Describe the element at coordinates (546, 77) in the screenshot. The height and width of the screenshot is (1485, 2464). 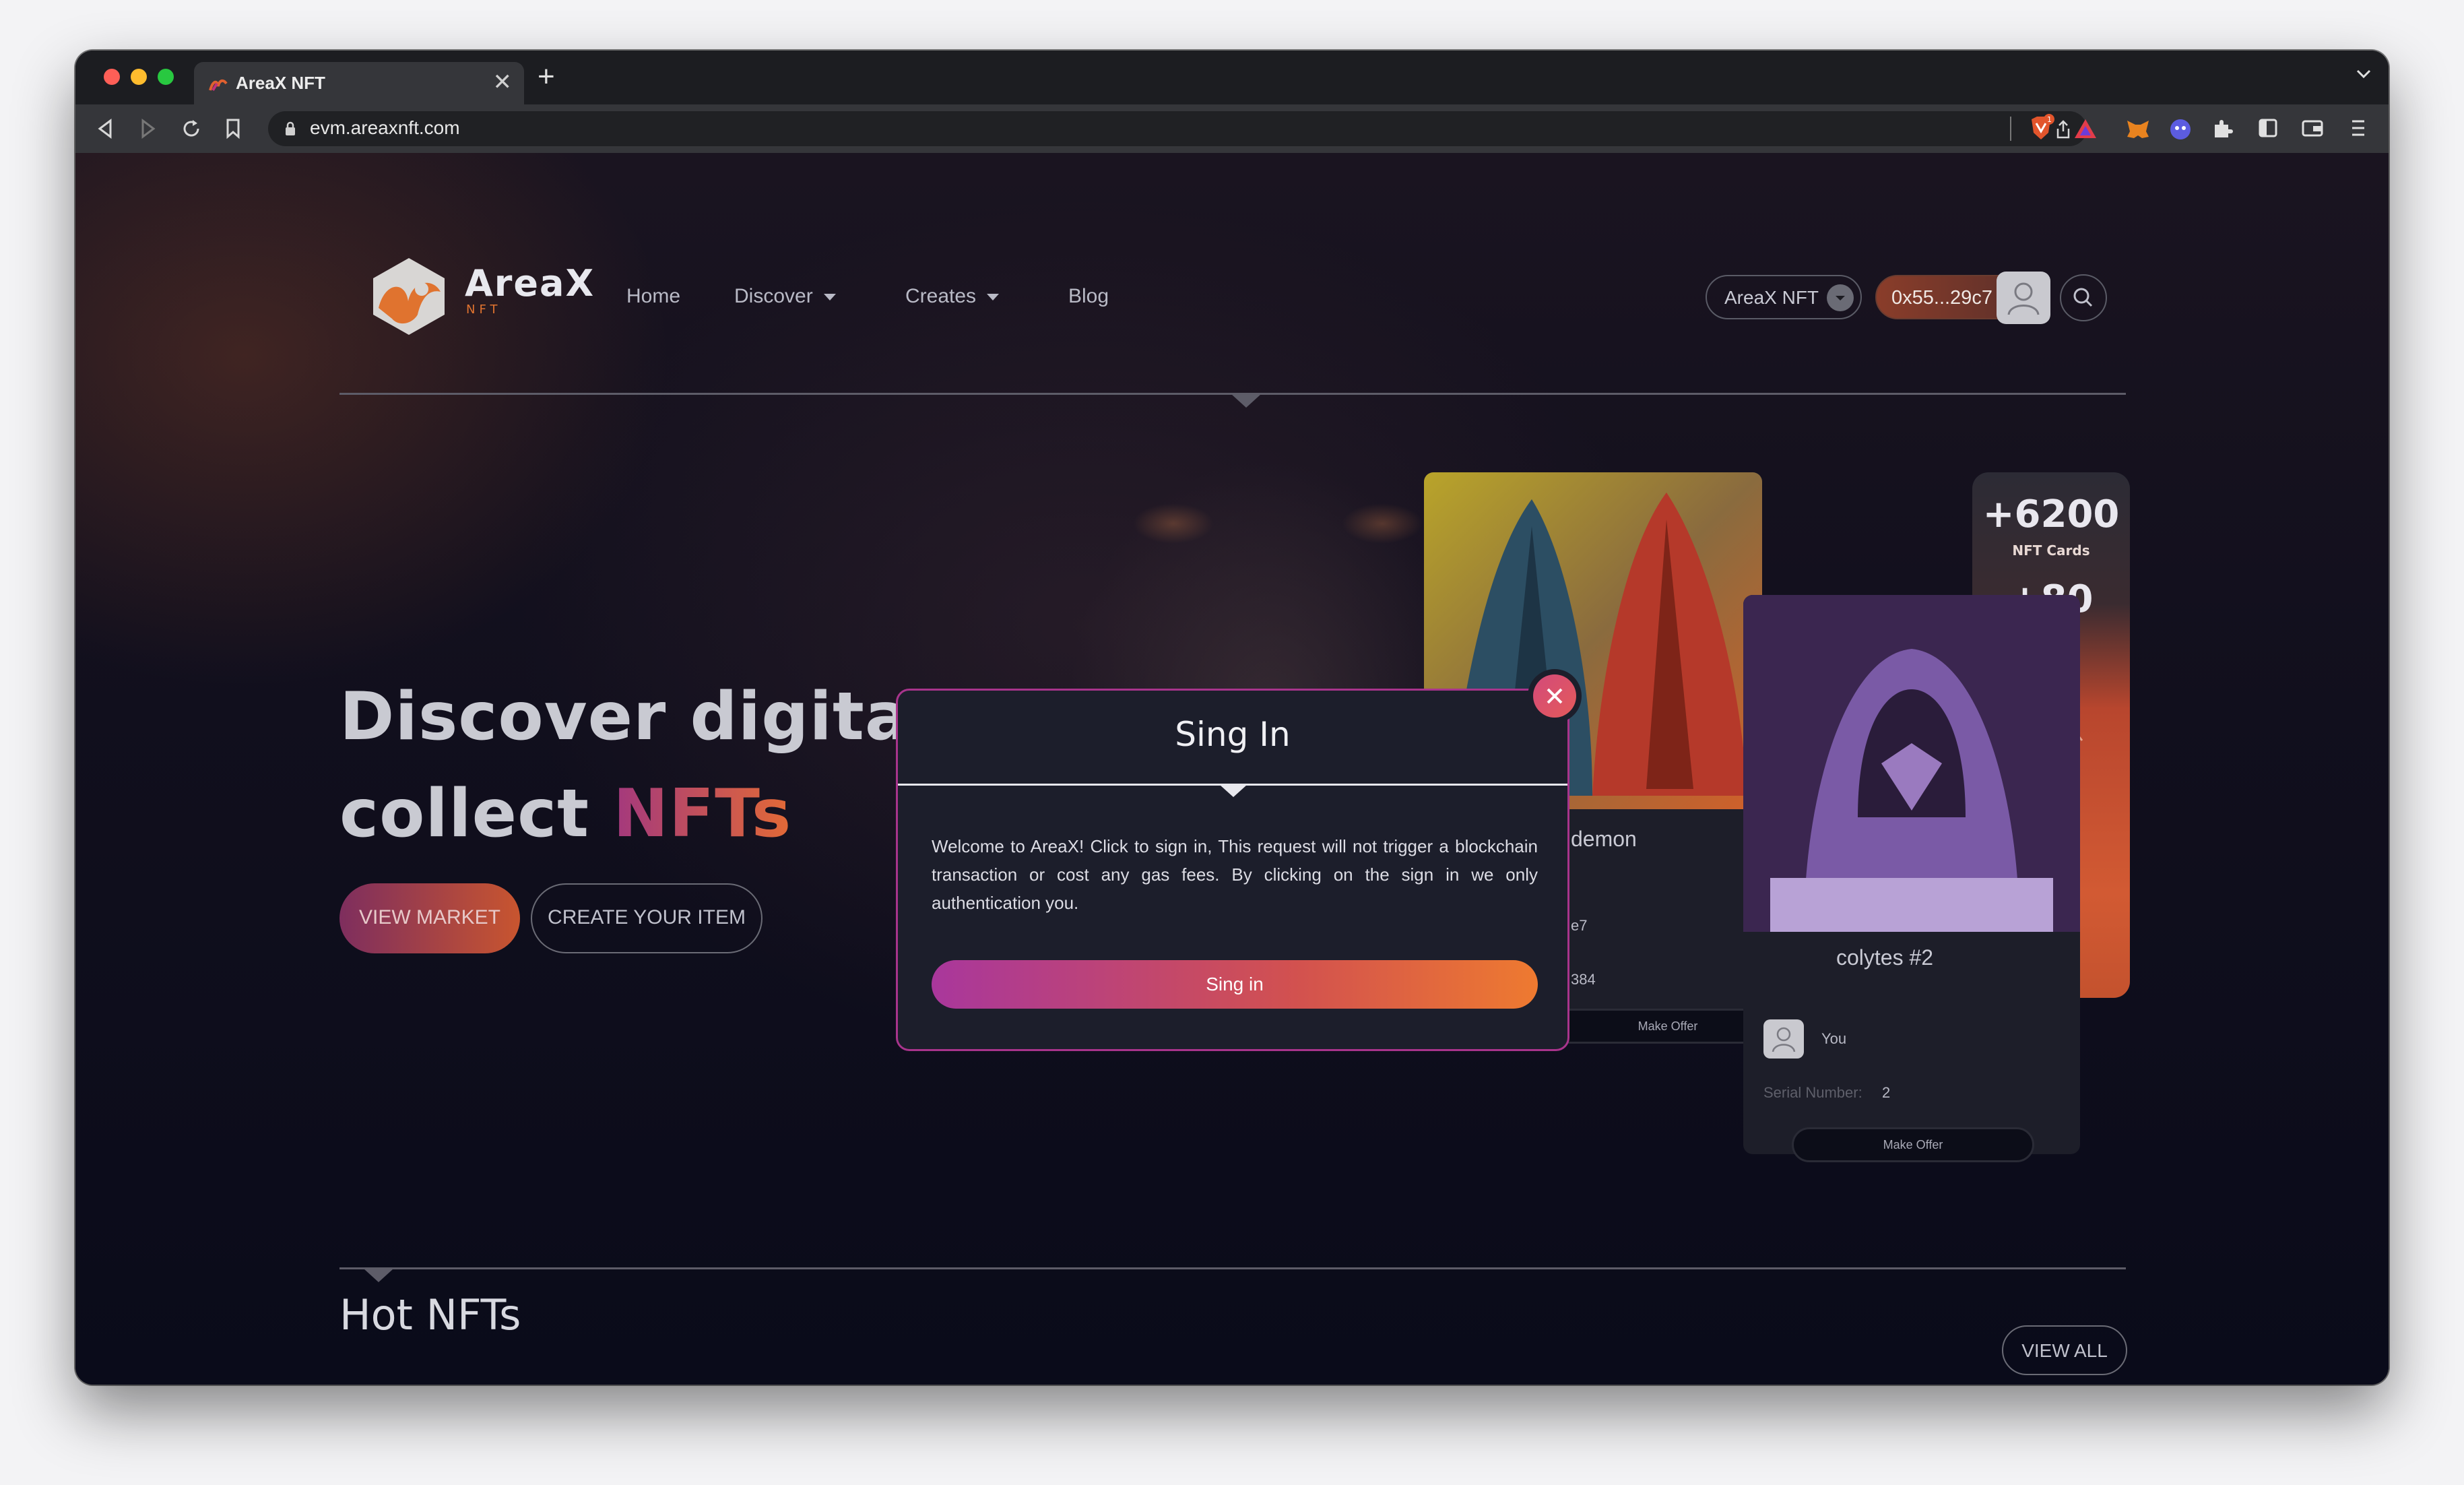
I see `new-tab-button: +` at that location.